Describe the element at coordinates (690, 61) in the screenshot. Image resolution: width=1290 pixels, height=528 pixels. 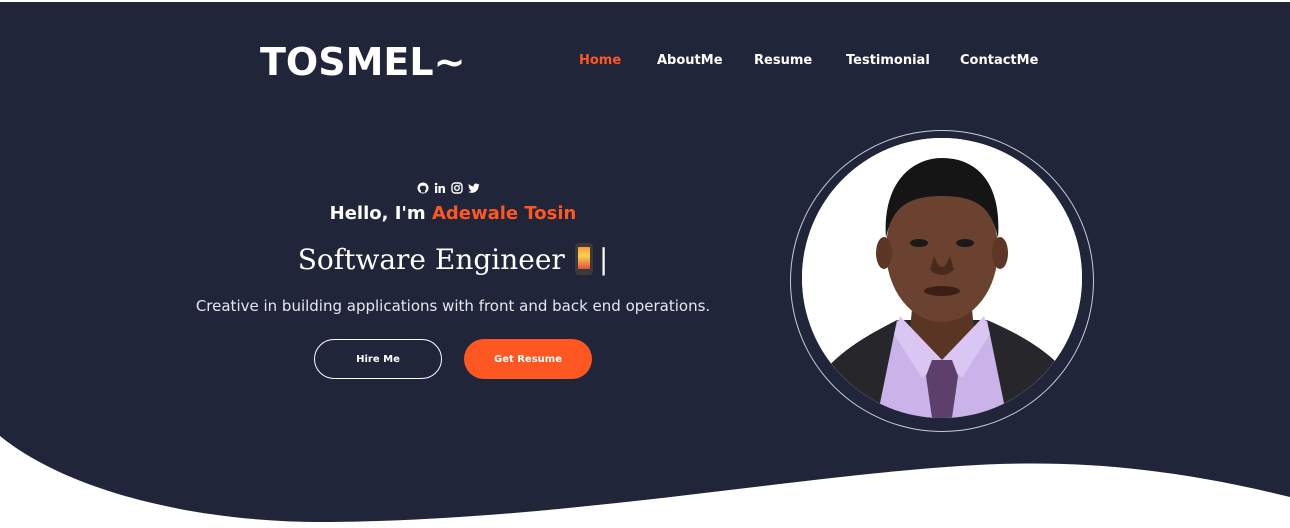
I see `nav-aboutme: AboutMe` at that location.